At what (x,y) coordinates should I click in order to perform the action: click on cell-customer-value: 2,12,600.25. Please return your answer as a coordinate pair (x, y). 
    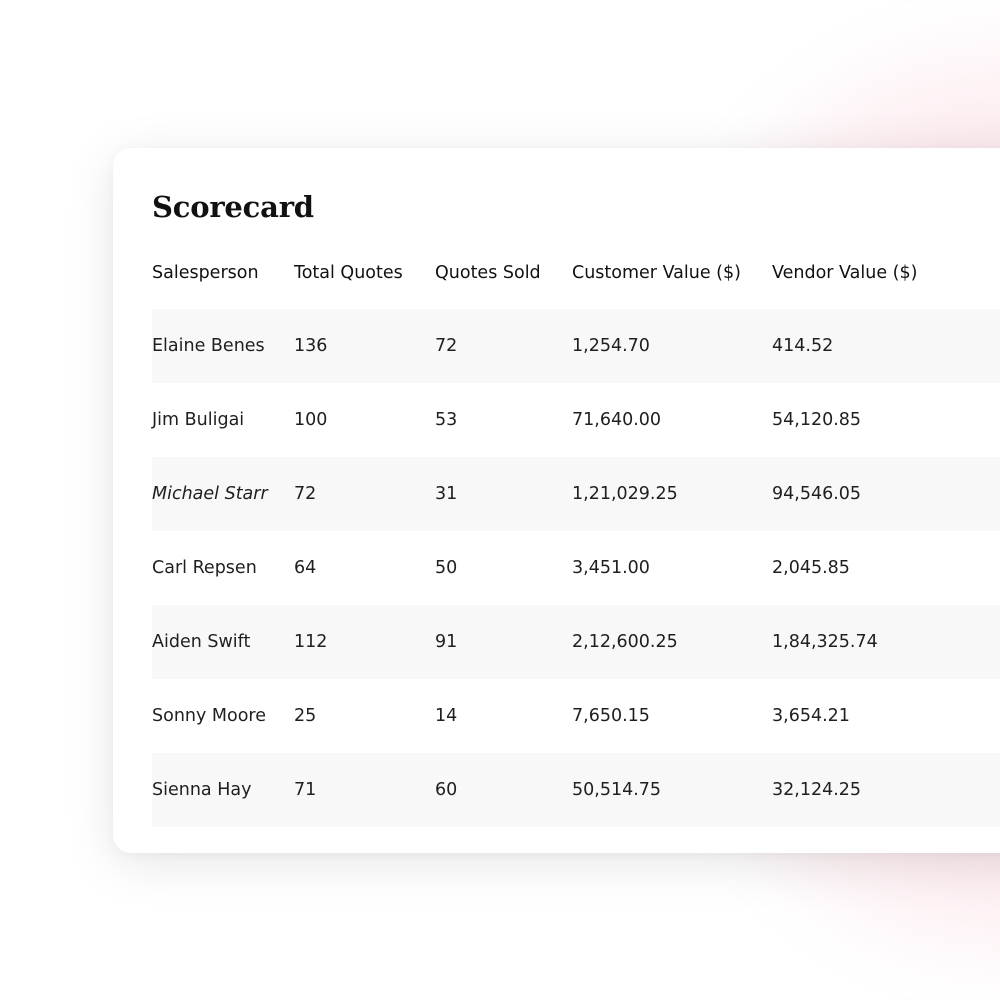
    Looking at the image, I should click on (672, 642).